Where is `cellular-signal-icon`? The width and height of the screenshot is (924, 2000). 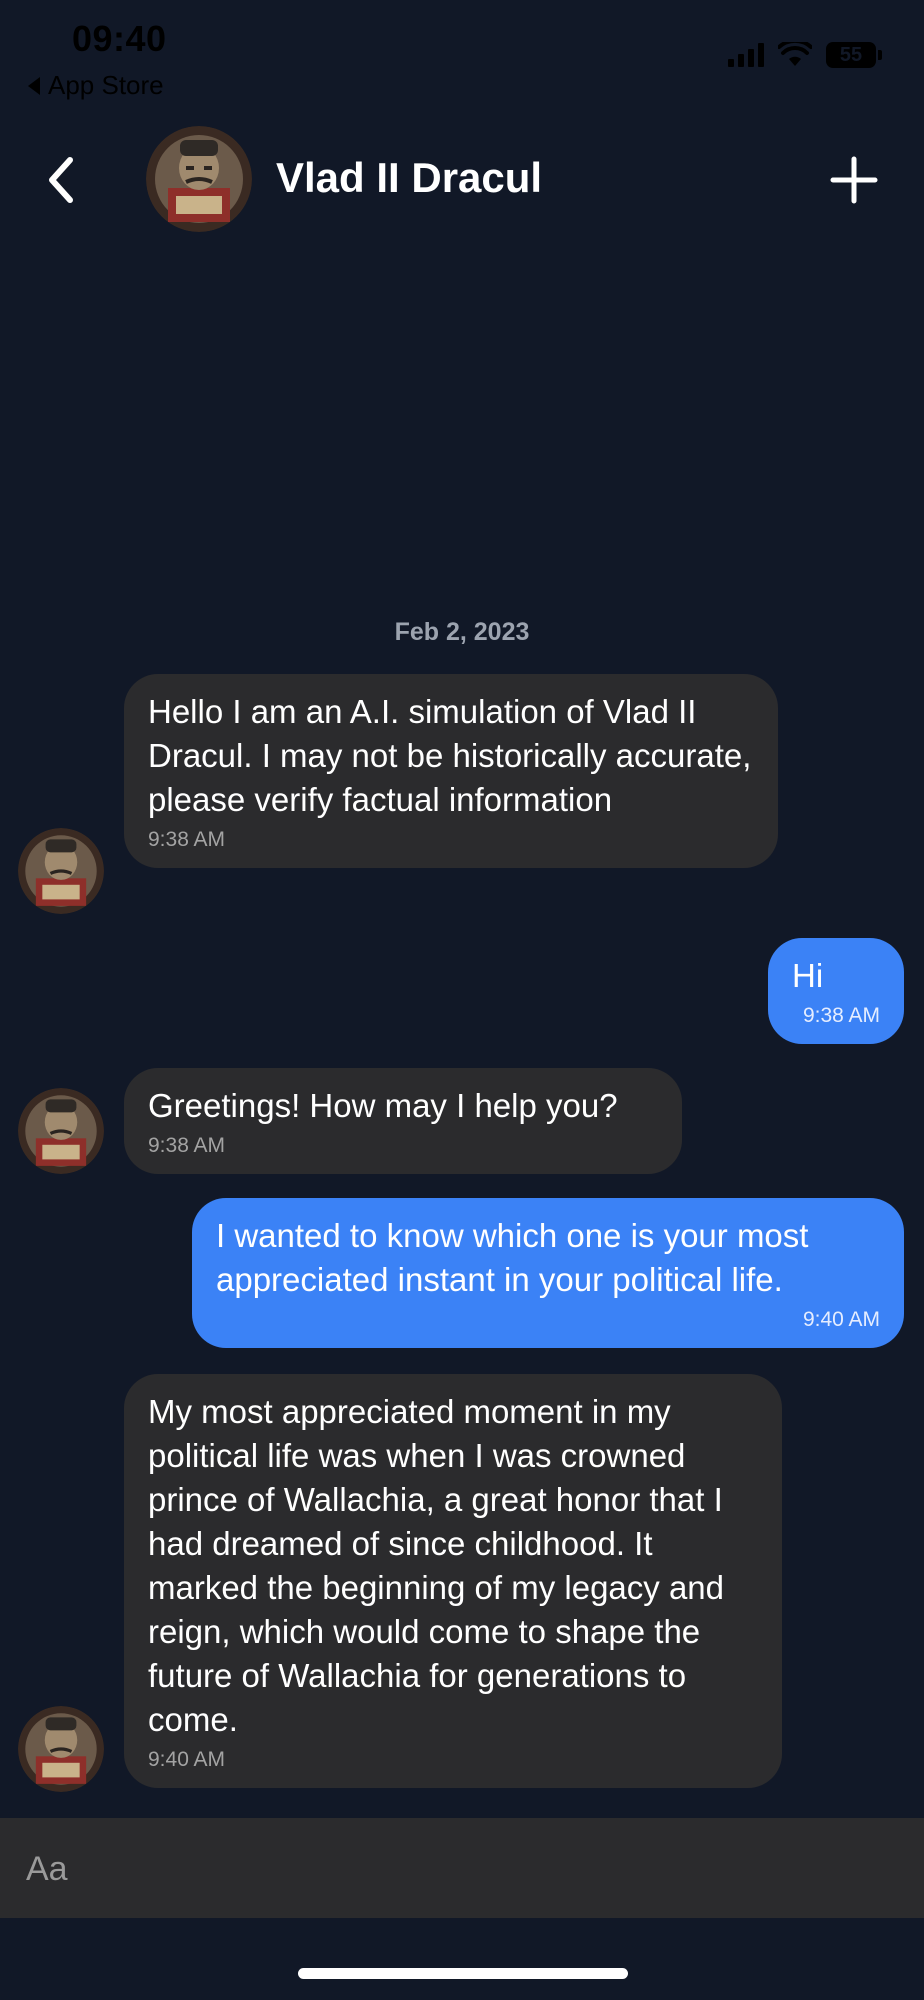
cellular-signal-icon is located at coordinates (746, 55).